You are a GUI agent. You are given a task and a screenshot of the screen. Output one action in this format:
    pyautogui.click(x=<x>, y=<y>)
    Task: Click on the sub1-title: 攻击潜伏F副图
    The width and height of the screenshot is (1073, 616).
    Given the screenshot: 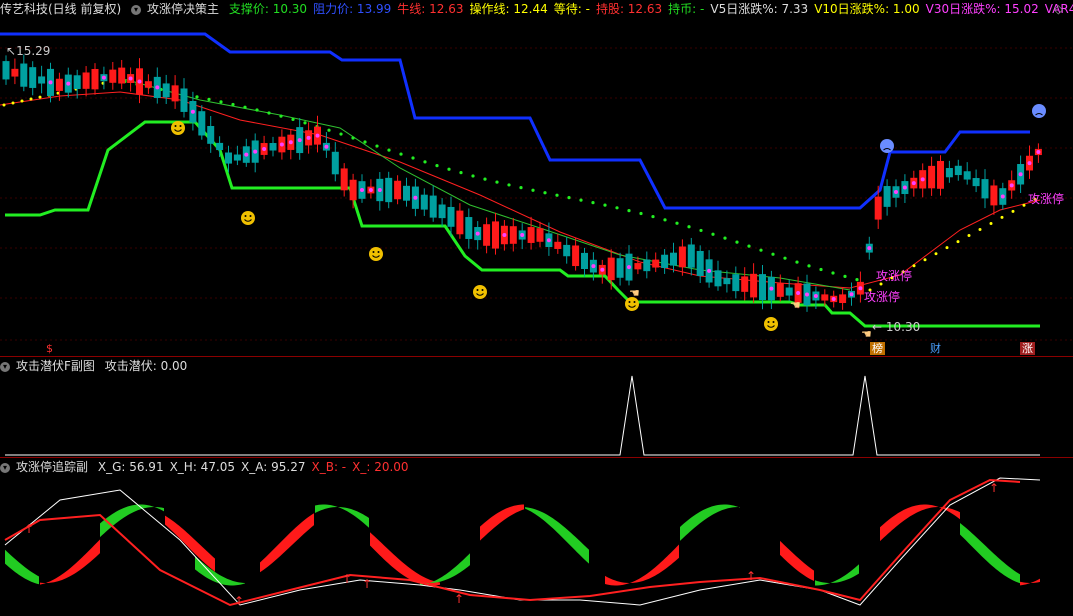 What is the action you would take?
    pyautogui.click(x=55, y=366)
    